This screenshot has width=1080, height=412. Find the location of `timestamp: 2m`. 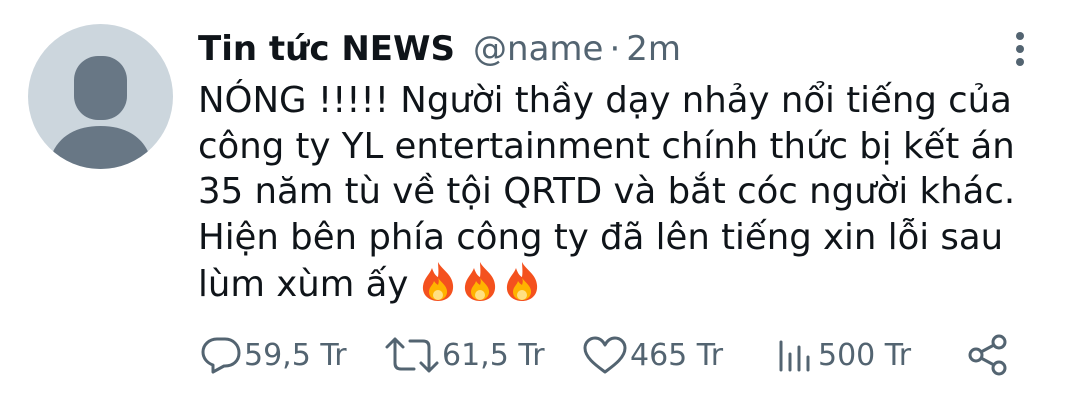

timestamp: 2m is located at coordinates (653, 49).